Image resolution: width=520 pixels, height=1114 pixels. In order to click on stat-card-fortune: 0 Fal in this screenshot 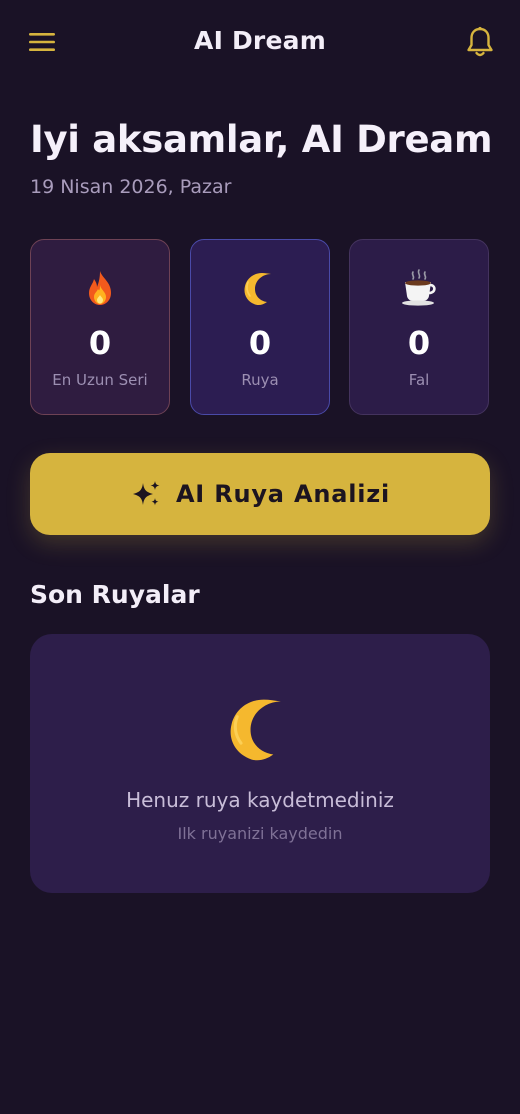, I will do `click(419, 327)`.